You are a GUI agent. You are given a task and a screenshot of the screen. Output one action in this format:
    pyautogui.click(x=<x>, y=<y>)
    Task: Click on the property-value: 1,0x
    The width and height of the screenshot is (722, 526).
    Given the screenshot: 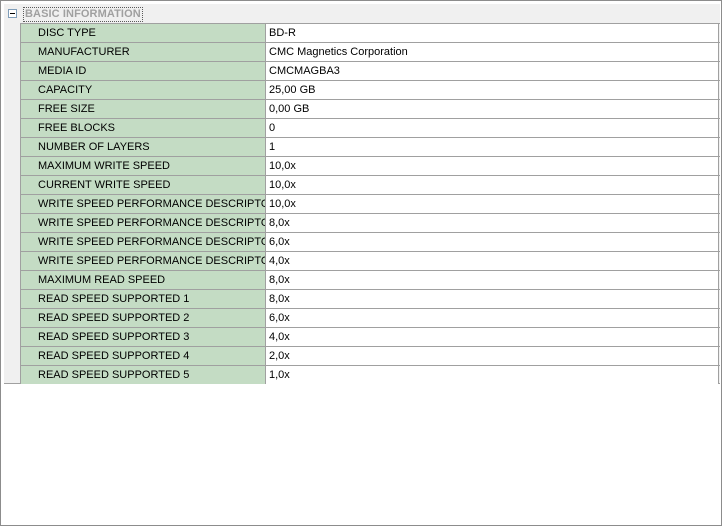 What is the action you would take?
    pyautogui.click(x=492, y=375)
    